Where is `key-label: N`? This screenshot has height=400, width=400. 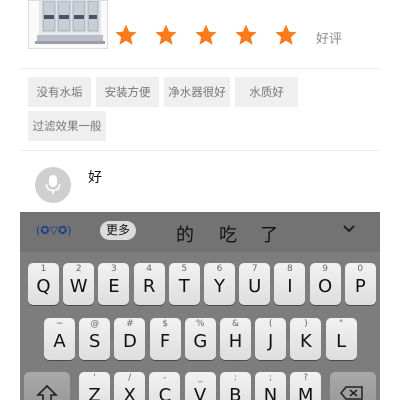 key-label: N is located at coordinates (270, 392).